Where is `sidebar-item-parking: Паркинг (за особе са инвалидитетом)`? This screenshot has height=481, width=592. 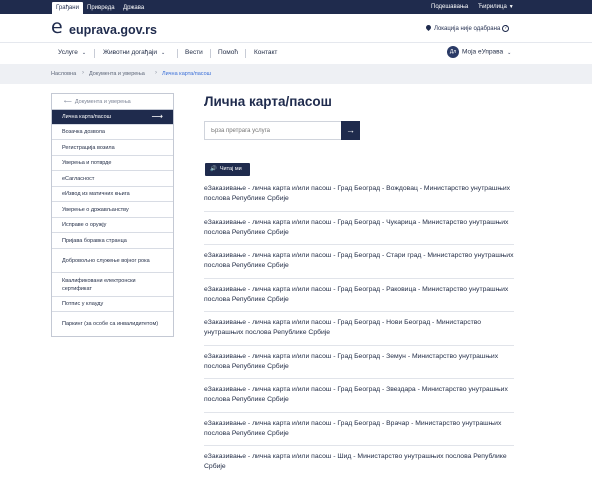
sidebar-item-parking: Паркинг (за особе са инвалидитетом) is located at coordinates (112, 324).